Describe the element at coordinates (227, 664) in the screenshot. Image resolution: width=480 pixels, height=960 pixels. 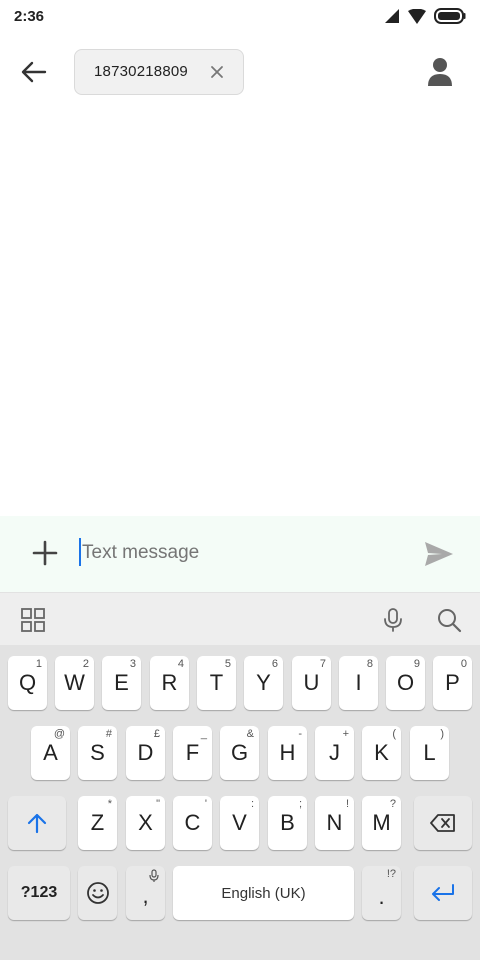
I see `key-hint: 5` at that location.